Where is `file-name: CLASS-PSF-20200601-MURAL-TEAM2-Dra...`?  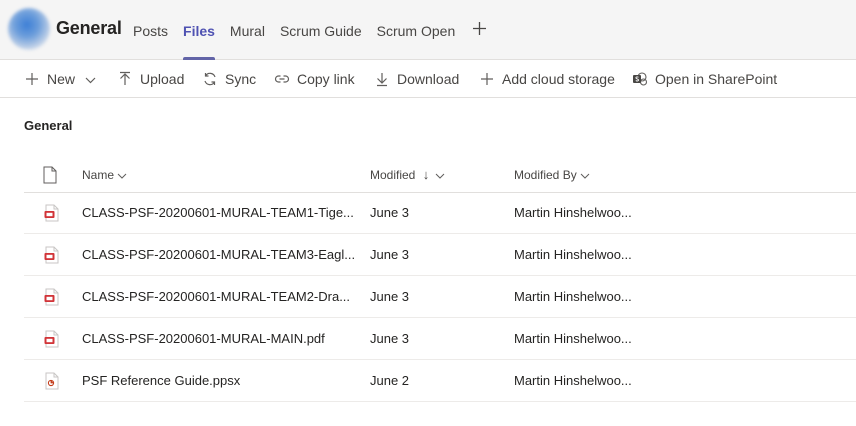
file-name: CLASS-PSF-20200601-MURAL-TEAM2-Dra... is located at coordinates (216, 297).